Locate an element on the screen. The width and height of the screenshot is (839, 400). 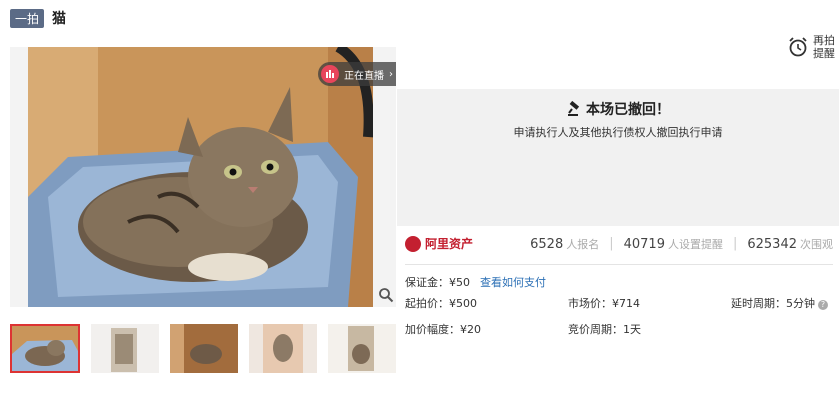
brand-stats-row: 阿里资产 6528 人报名 | 40719 人设置提醒 | 625342 次围观 is located at coordinates (619, 243).